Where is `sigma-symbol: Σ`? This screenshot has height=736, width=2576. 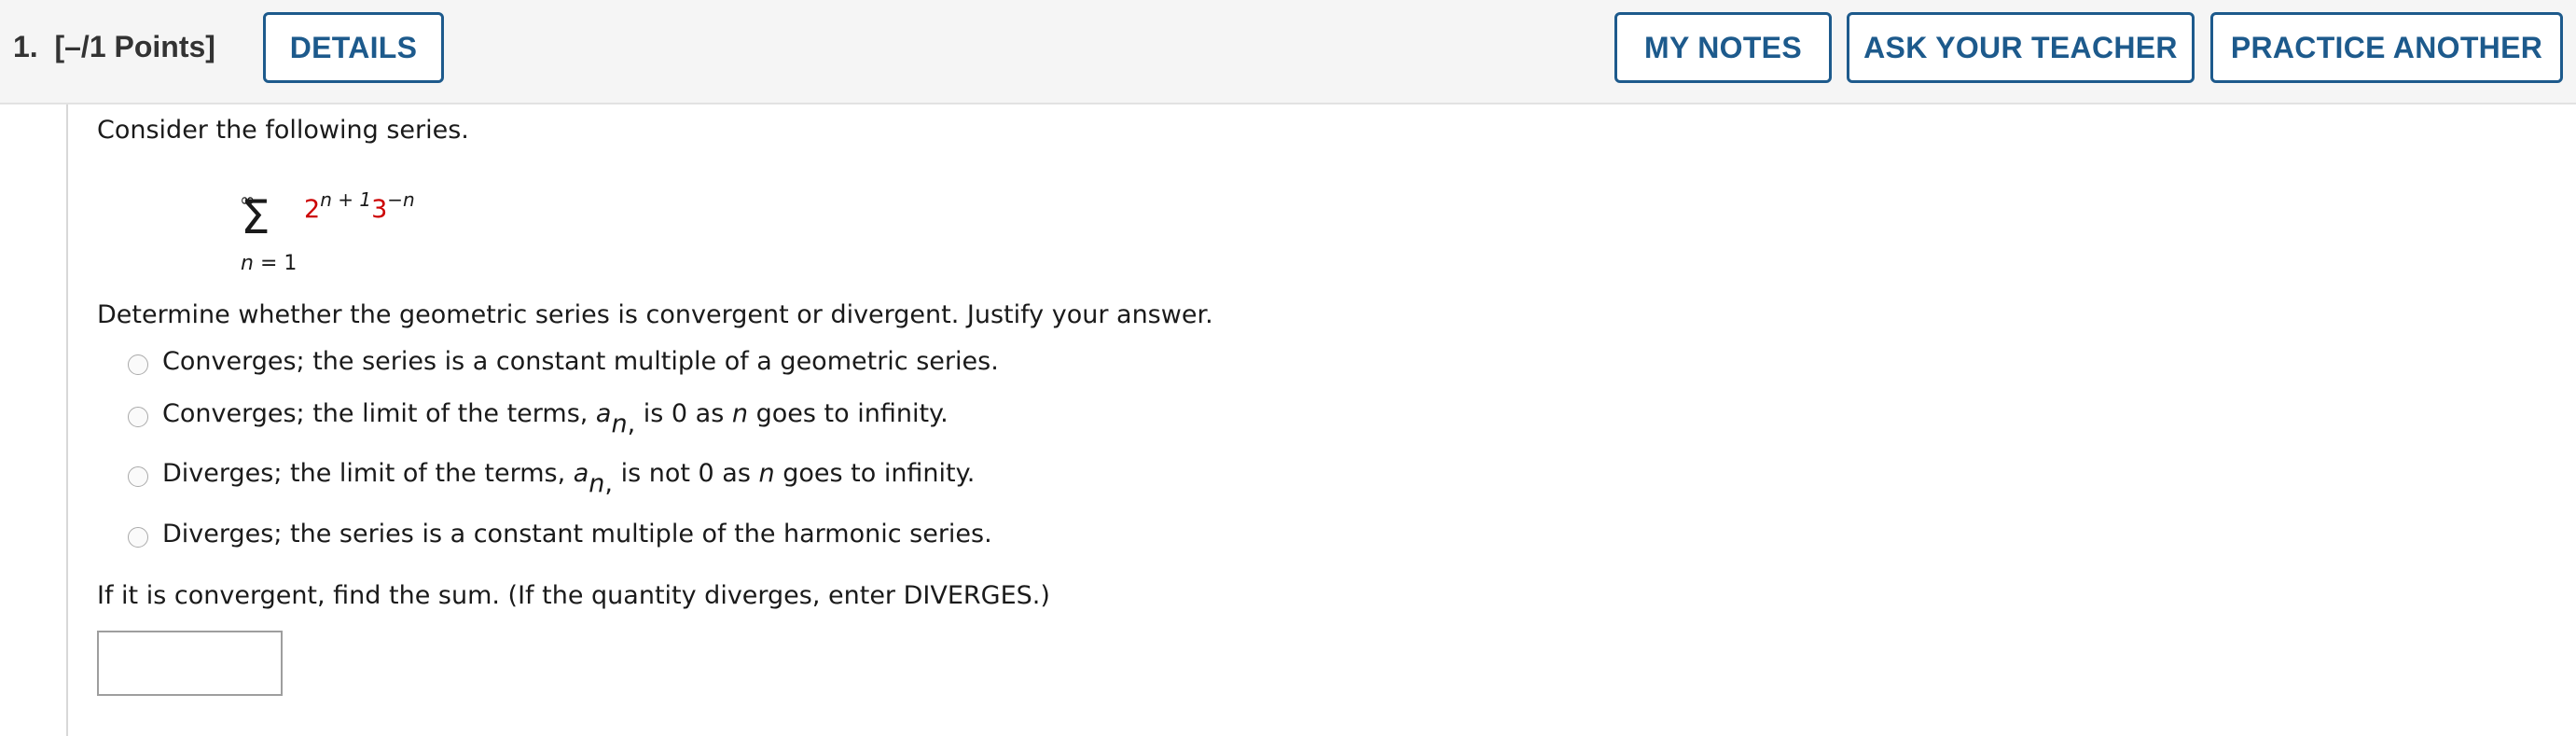 sigma-symbol: Σ is located at coordinates (255, 217).